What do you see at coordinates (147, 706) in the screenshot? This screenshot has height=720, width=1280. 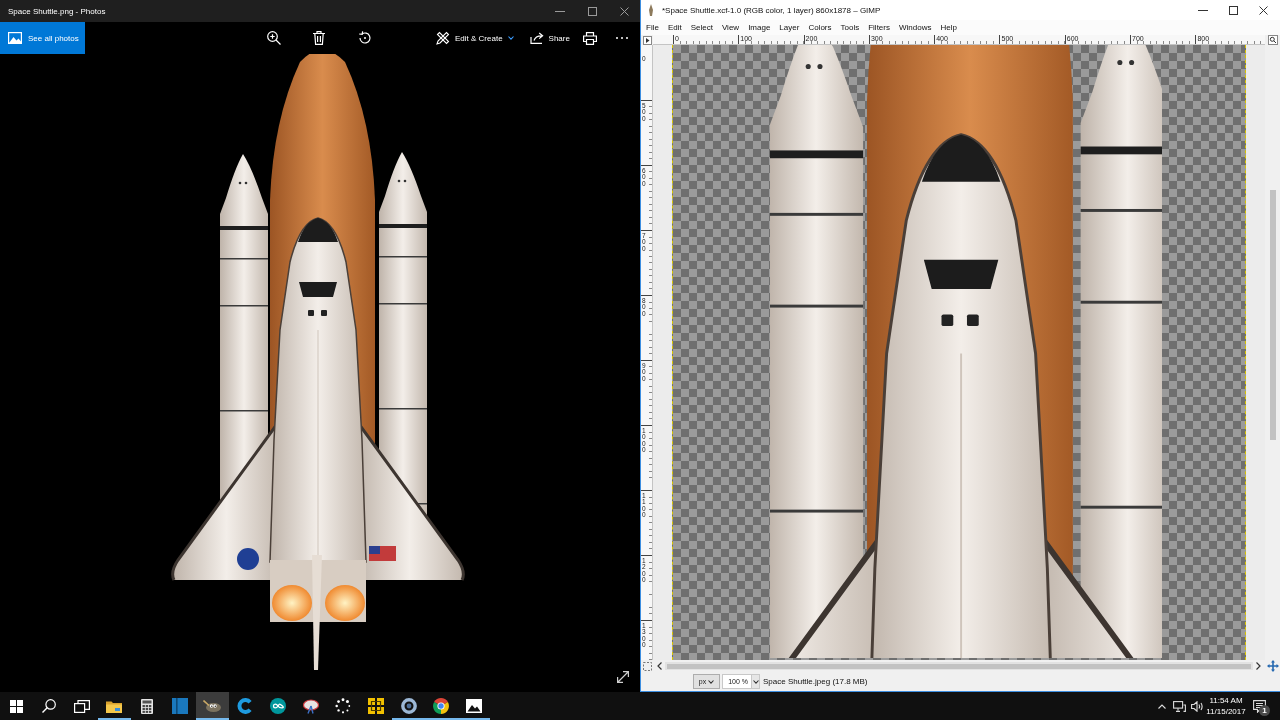 I see `calculator-icon` at bounding box center [147, 706].